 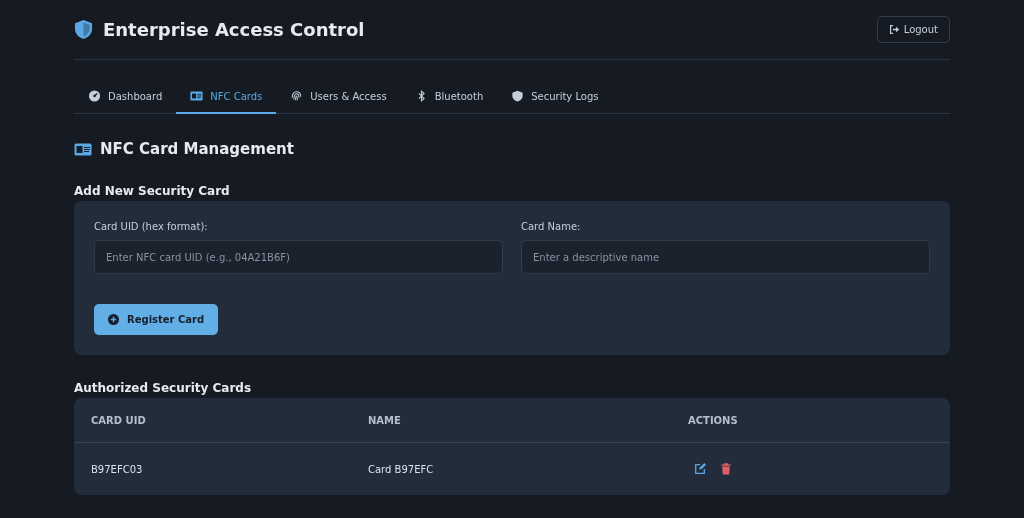 What do you see at coordinates (726, 469) in the screenshot?
I see `trash-icon` at bounding box center [726, 469].